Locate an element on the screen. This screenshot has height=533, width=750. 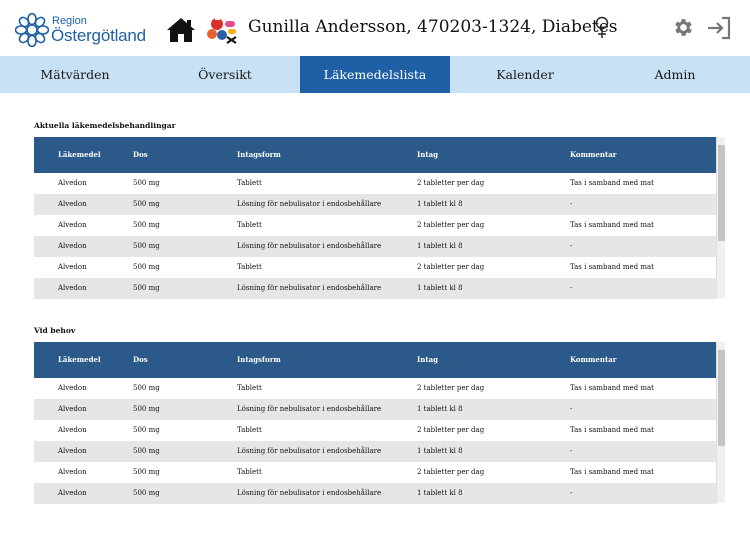
logout-icon is located at coordinates (719, 28).